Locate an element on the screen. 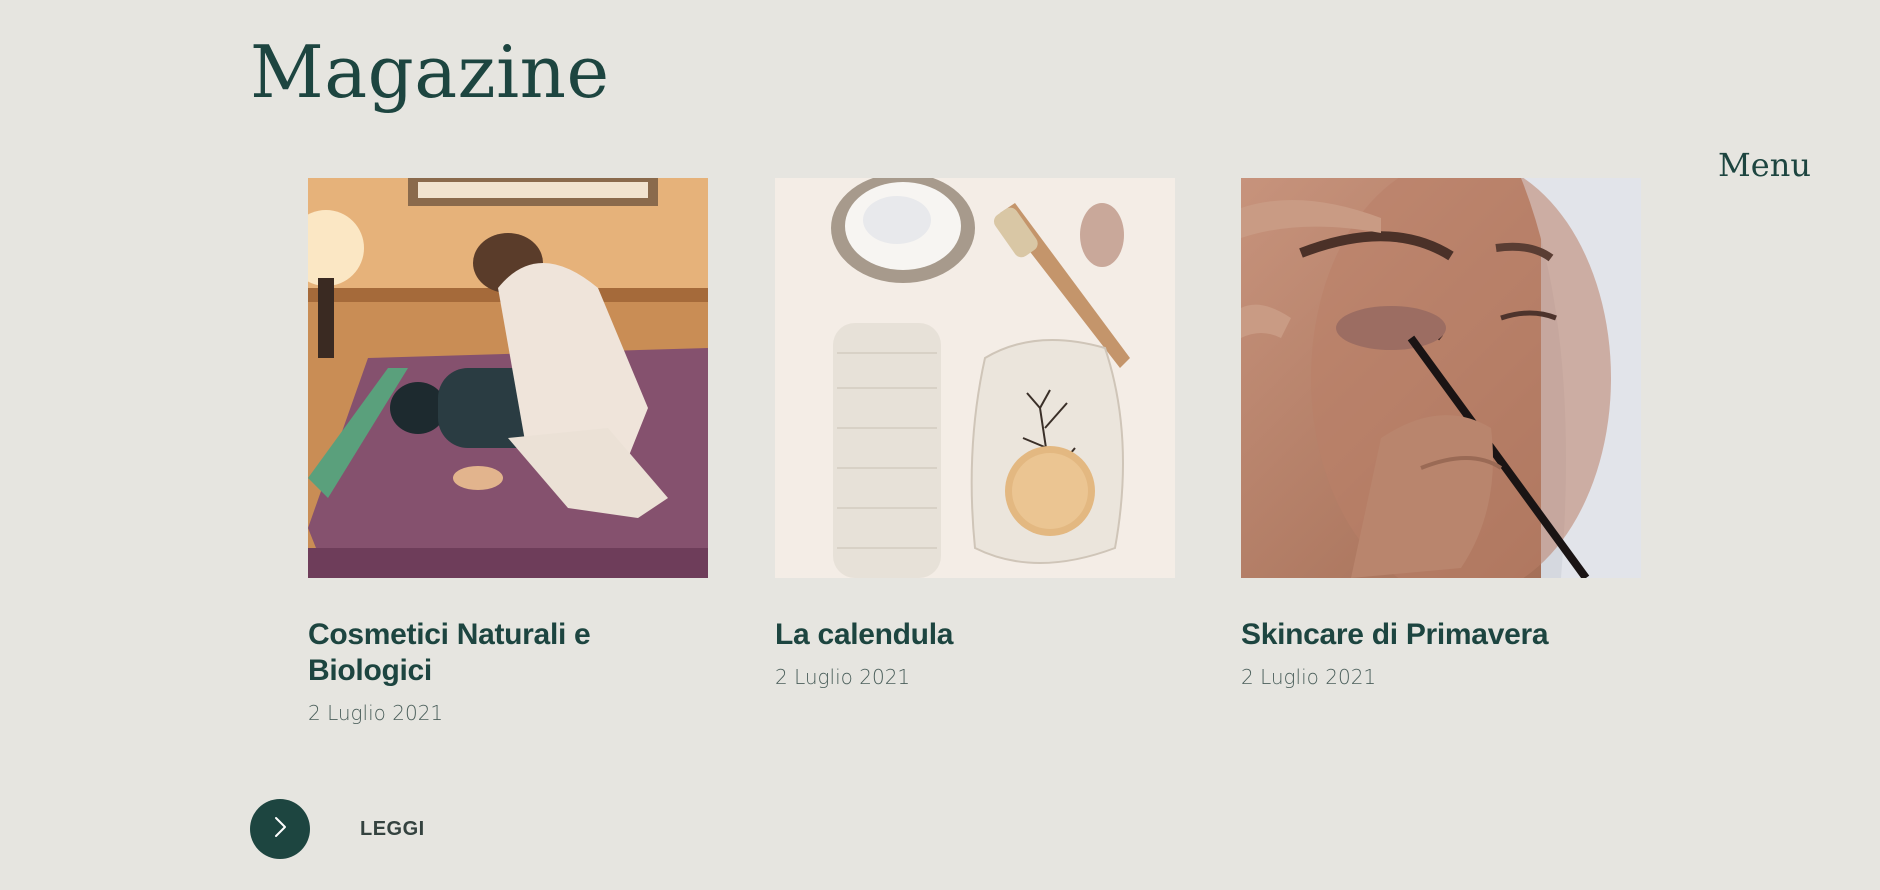 This screenshot has height=890, width=1880. article-title: La calendula is located at coordinates (975, 635).